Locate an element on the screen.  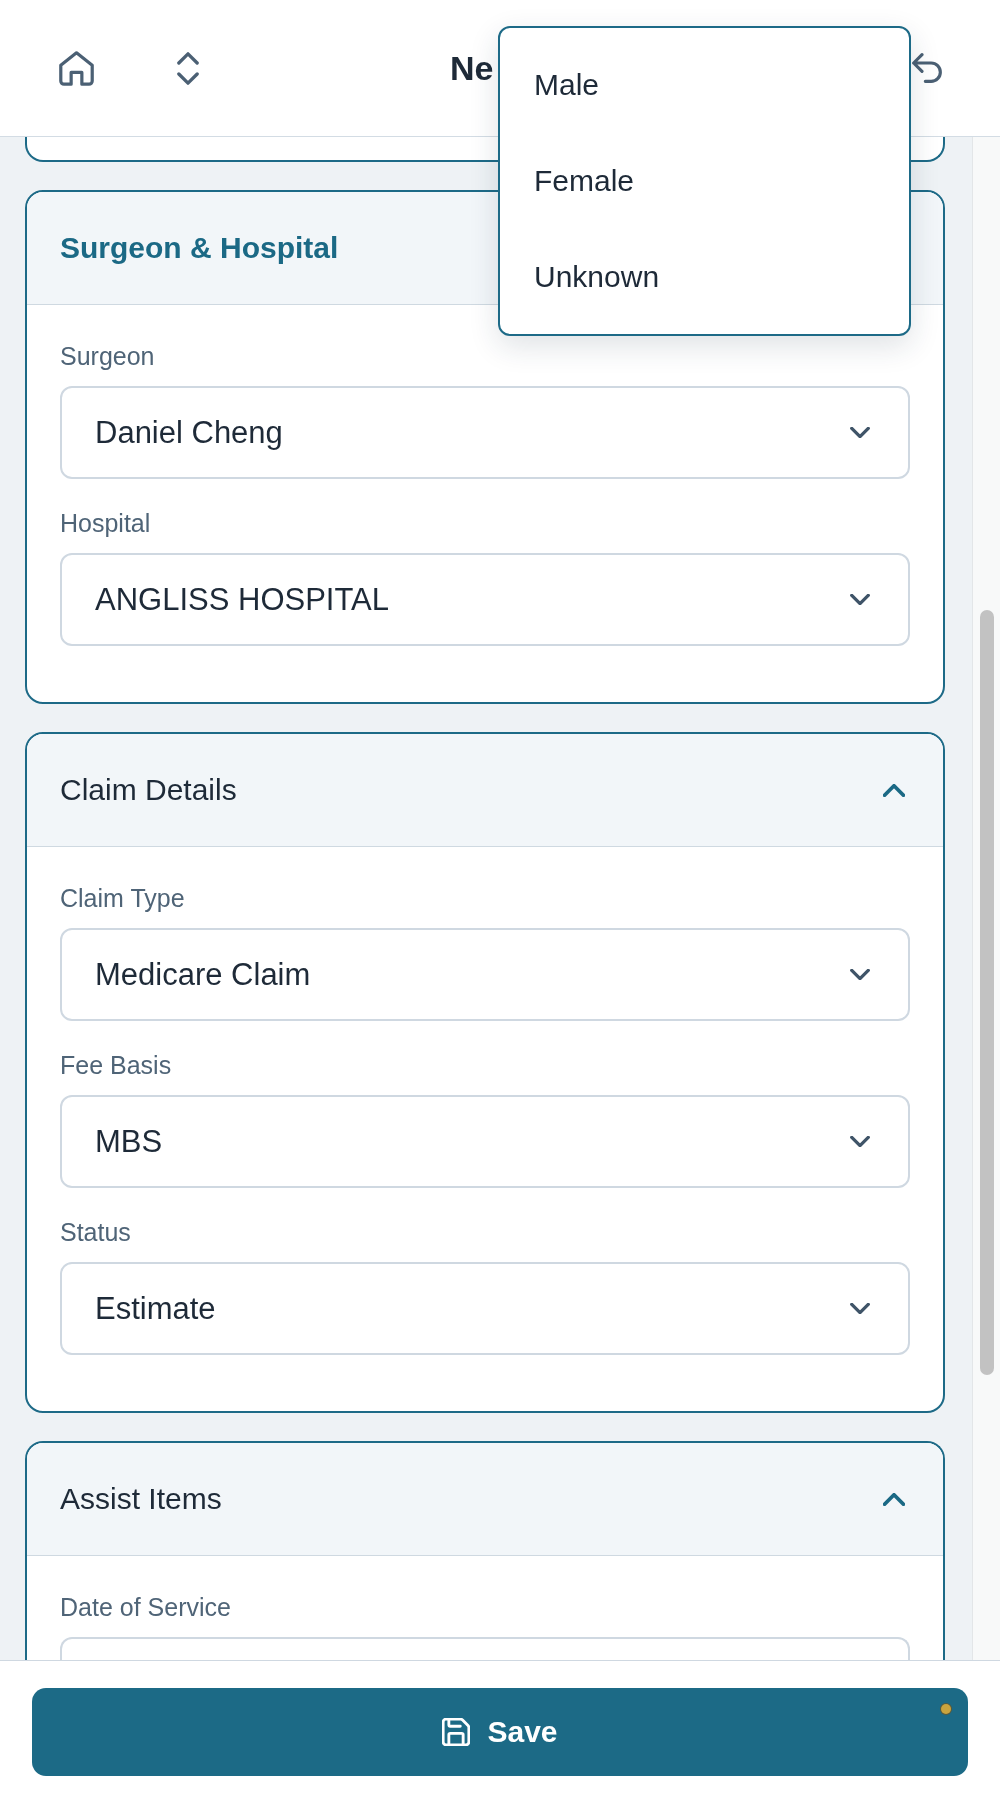
field-label: Surgeon is located at coordinates (107, 356).